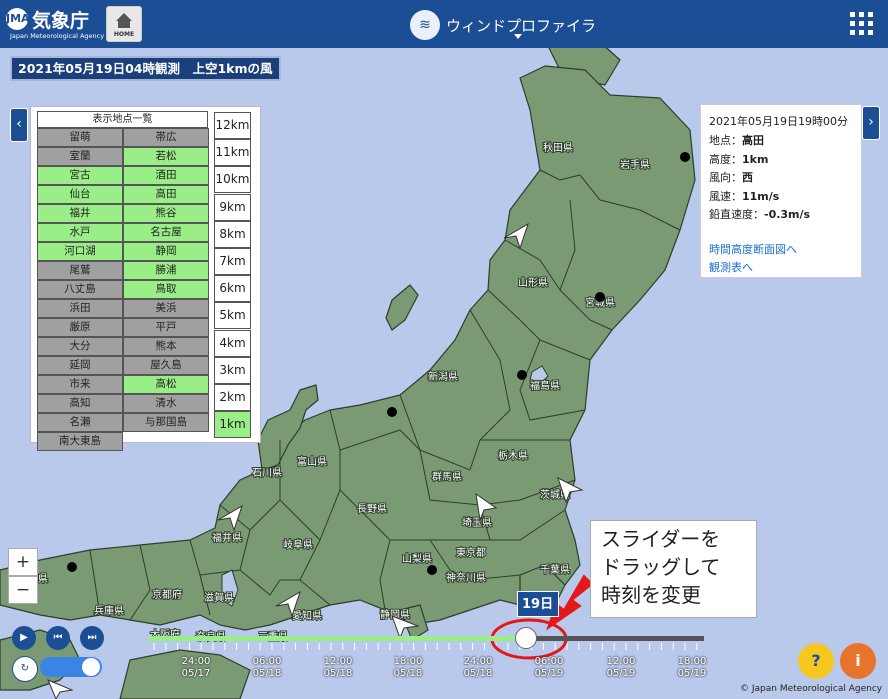  Describe the element at coordinates (80, 137) in the screenshot. I see `station-item: 留萌` at that location.